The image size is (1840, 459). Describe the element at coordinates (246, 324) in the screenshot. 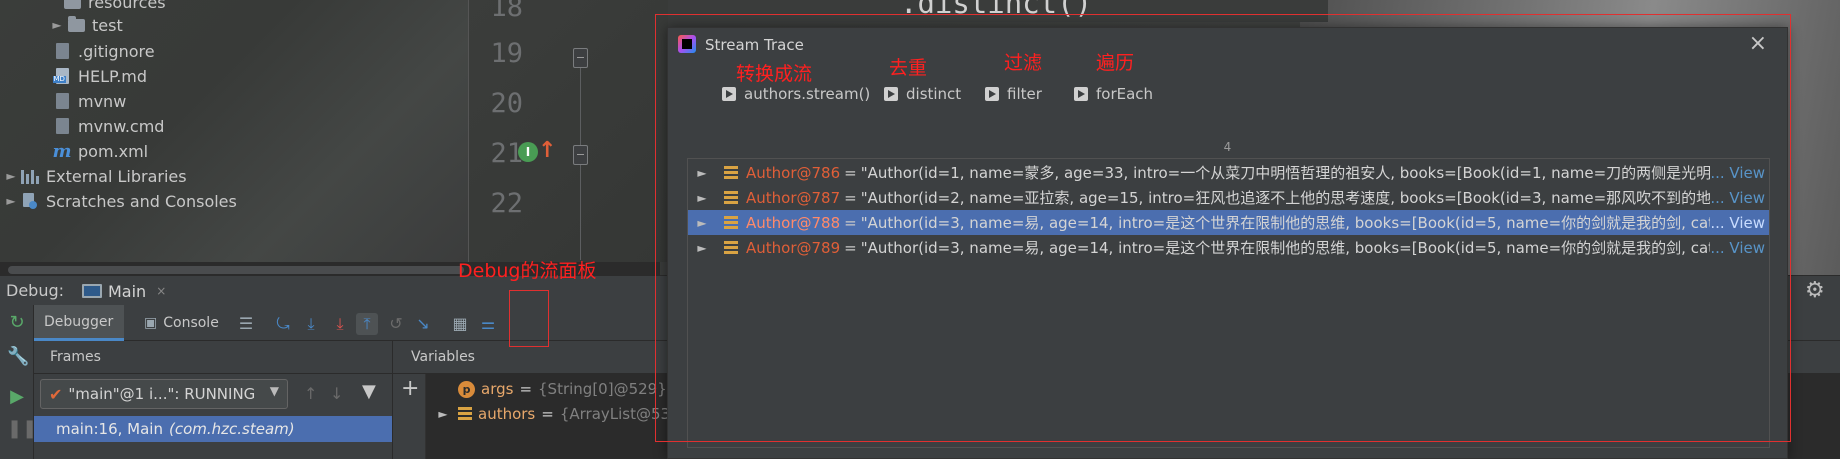

I see `menu-icon: ☰` at that location.